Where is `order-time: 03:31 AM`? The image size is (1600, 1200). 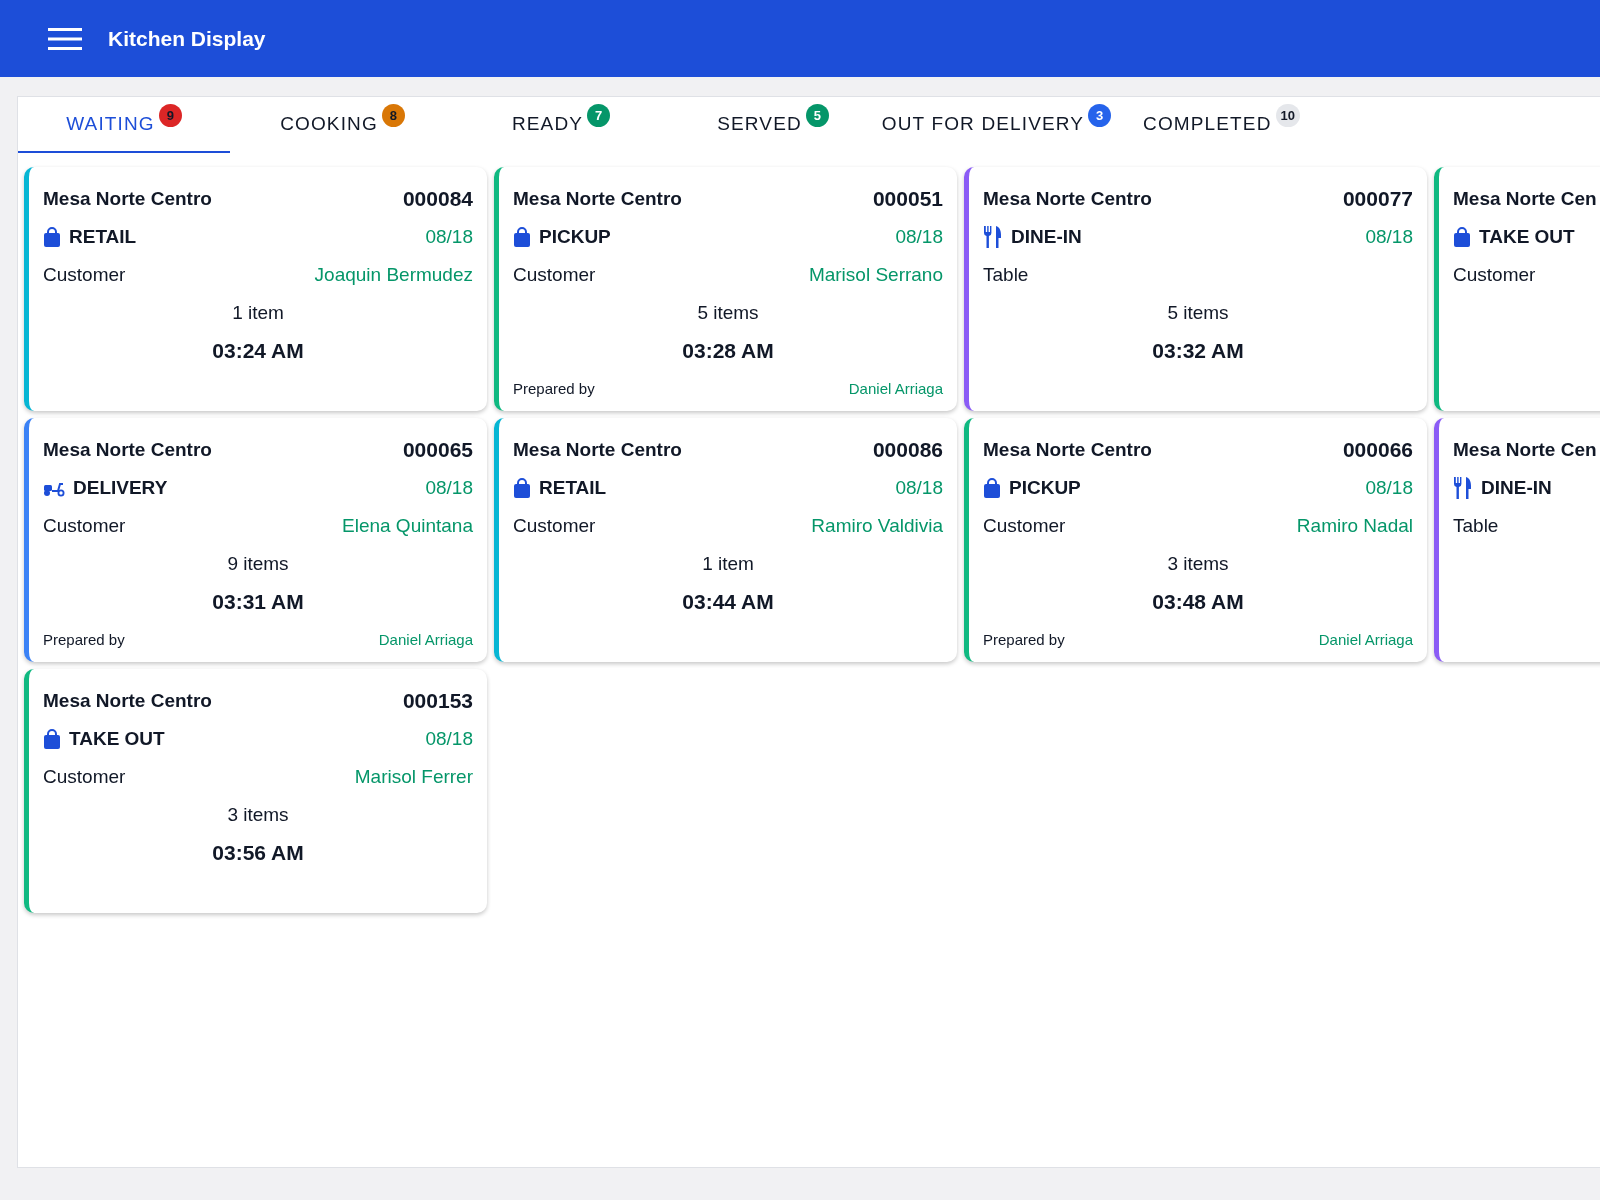 order-time: 03:31 AM is located at coordinates (258, 602).